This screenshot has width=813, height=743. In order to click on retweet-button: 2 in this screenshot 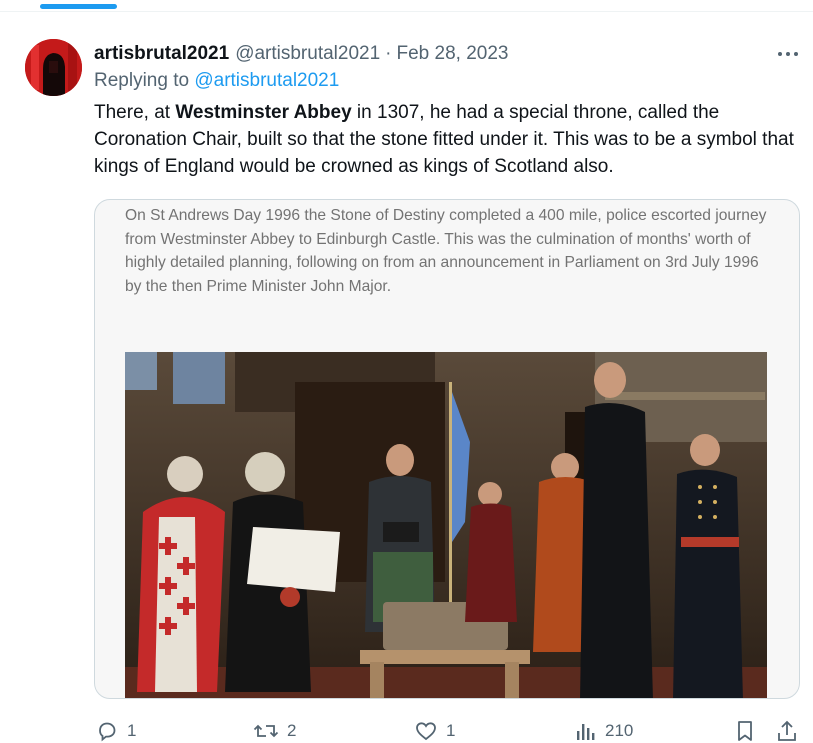, I will do `click(274, 729)`.